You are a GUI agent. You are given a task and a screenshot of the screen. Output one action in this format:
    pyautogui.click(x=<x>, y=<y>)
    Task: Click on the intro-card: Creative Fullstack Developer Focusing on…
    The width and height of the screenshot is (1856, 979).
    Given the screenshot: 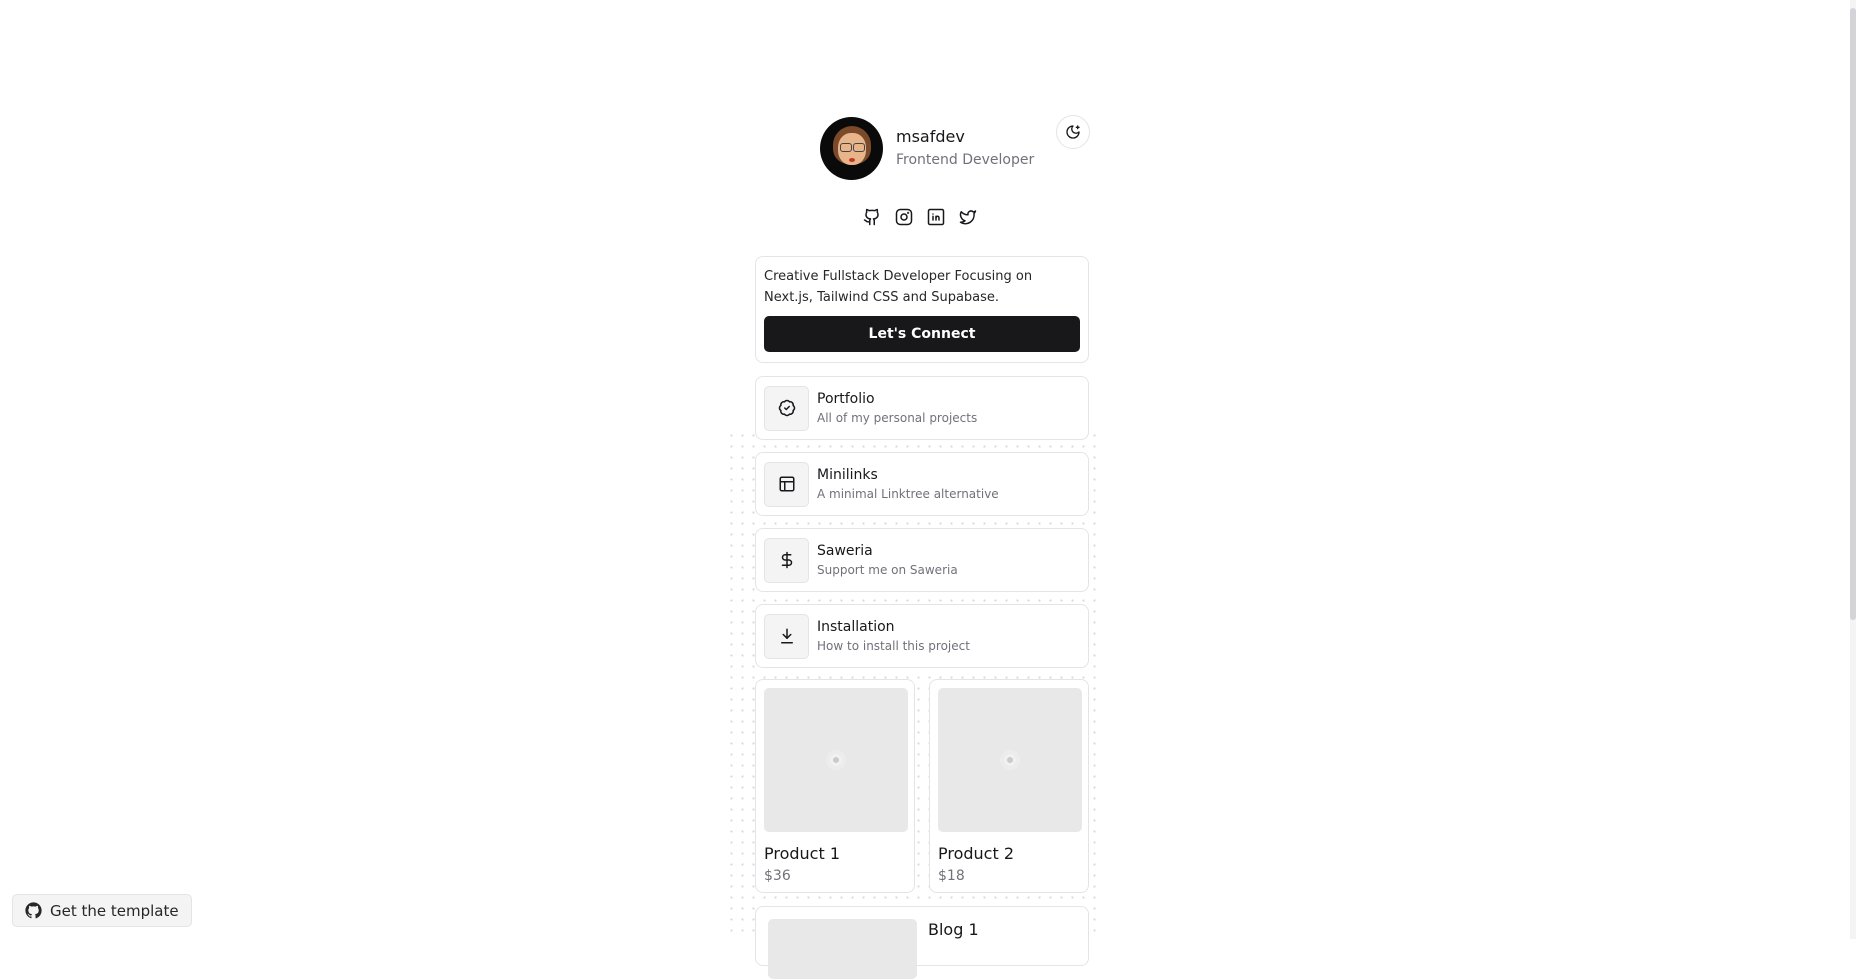 What is the action you would take?
    pyautogui.click(x=922, y=309)
    